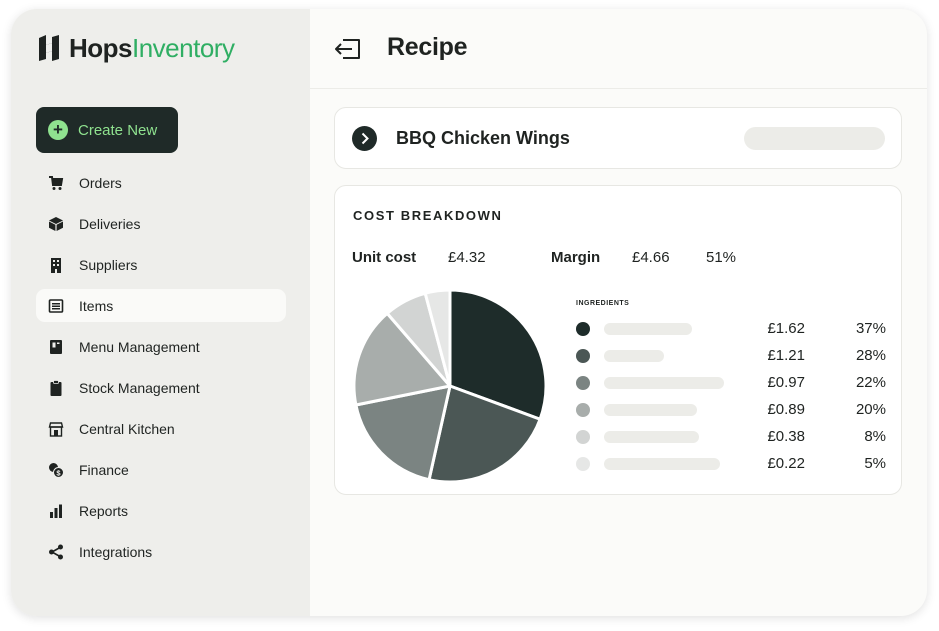 The image size is (939, 631). What do you see at coordinates (651, 257) in the screenshot?
I see `margin-value: £4.66` at bounding box center [651, 257].